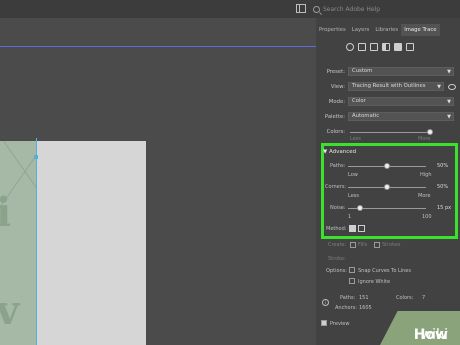 The width and height of the screenshot is (460, 345). Describe the element at coordinates (442, 166) in the screenshot. I see `paths-value: 50%` at that location.